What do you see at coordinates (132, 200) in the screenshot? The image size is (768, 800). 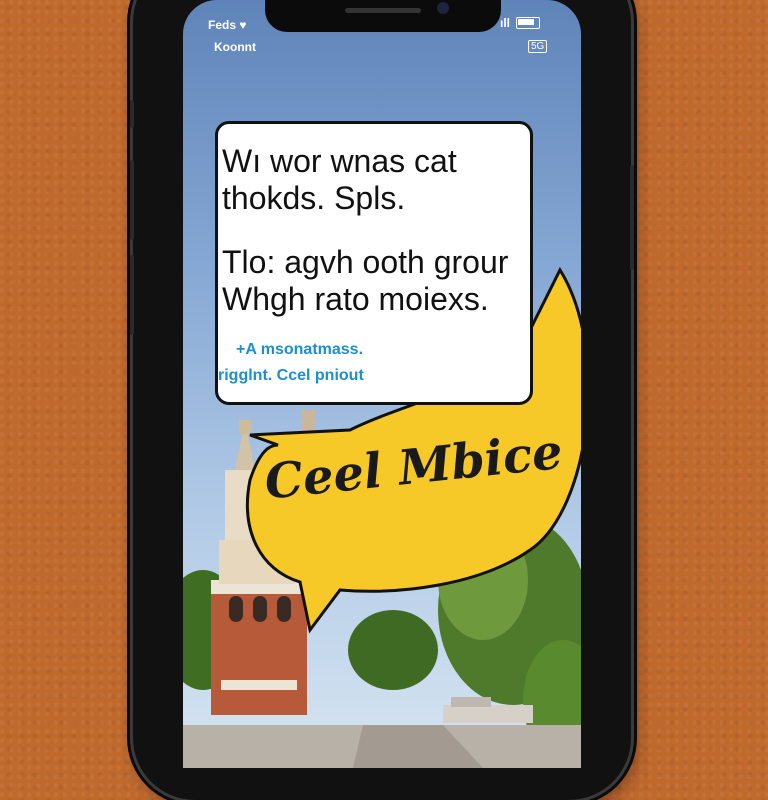 I see `side-button-volume-up` at bounding box center [132, 200].